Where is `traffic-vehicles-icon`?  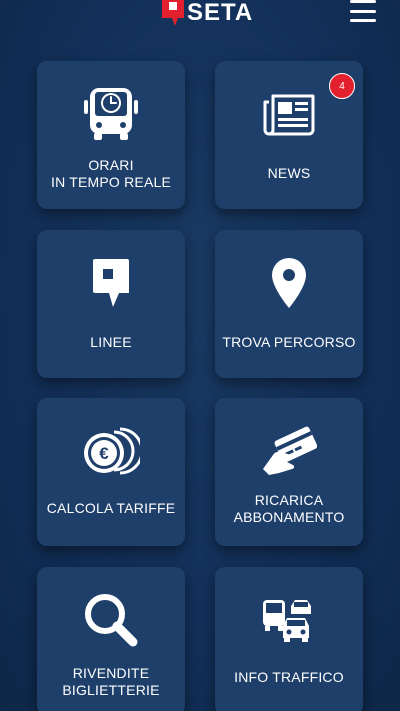
traffic-vehicles-icon is located at coordinates (289, 620).